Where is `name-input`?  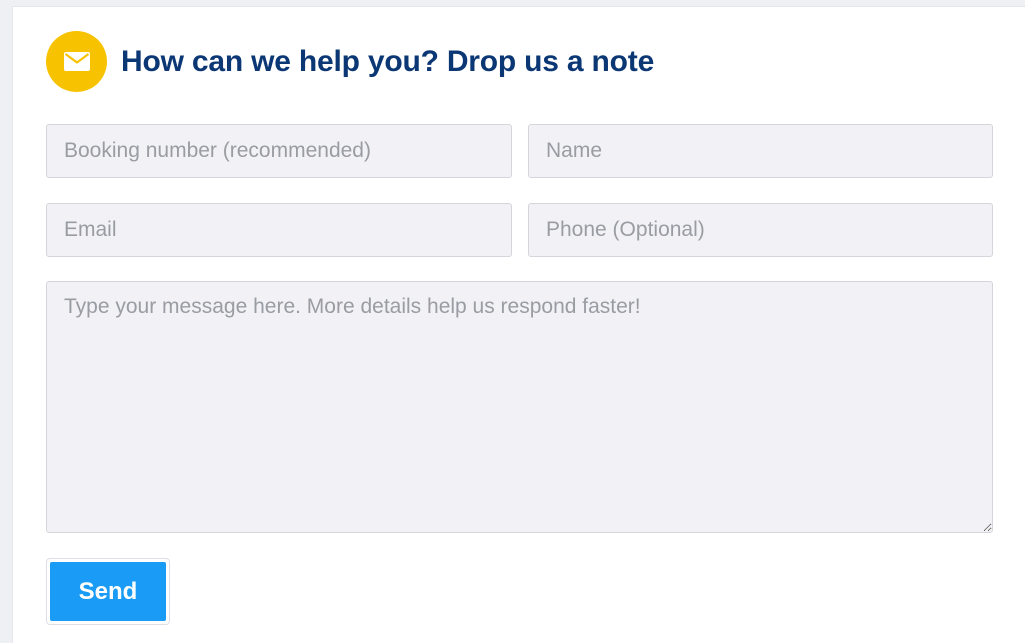 name-input is located at coordinates (760, 151).